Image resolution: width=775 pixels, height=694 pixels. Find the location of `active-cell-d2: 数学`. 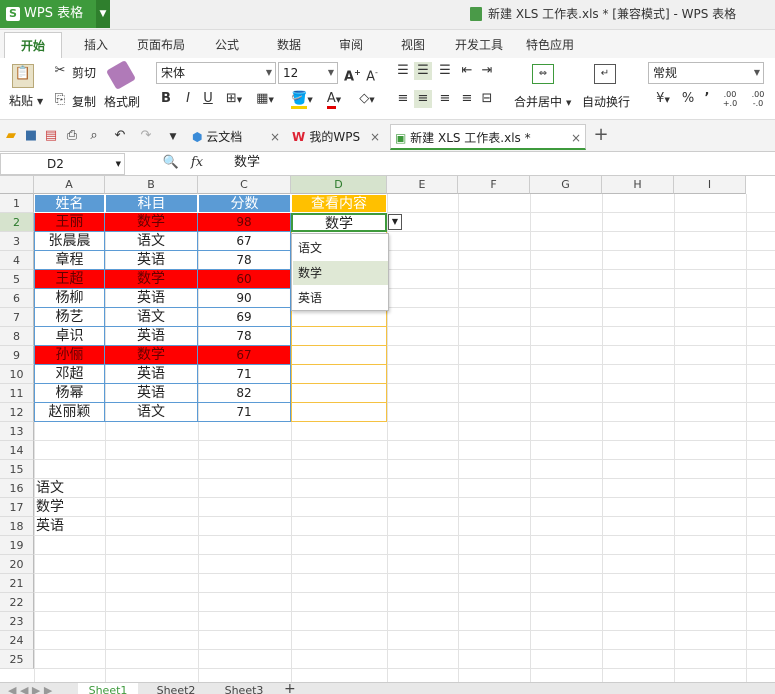

active-cell-d2: 数学 is located at coordinates (339, 222).